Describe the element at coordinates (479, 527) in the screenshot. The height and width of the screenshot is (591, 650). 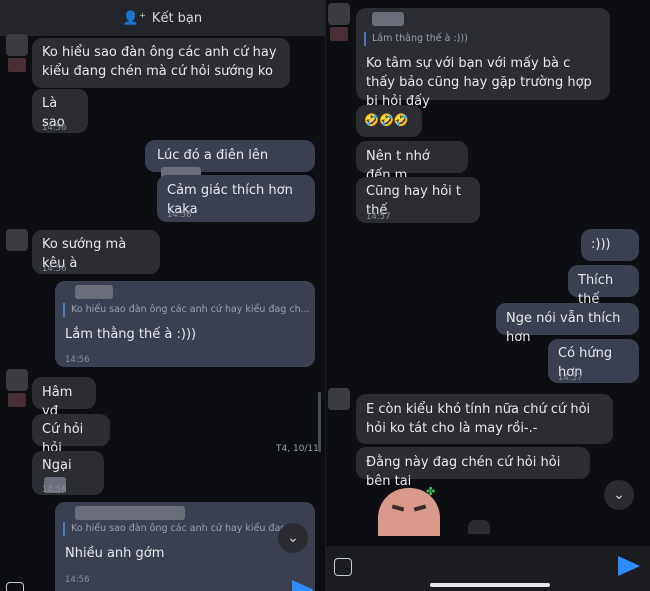
I see `reaction-button` at that location.